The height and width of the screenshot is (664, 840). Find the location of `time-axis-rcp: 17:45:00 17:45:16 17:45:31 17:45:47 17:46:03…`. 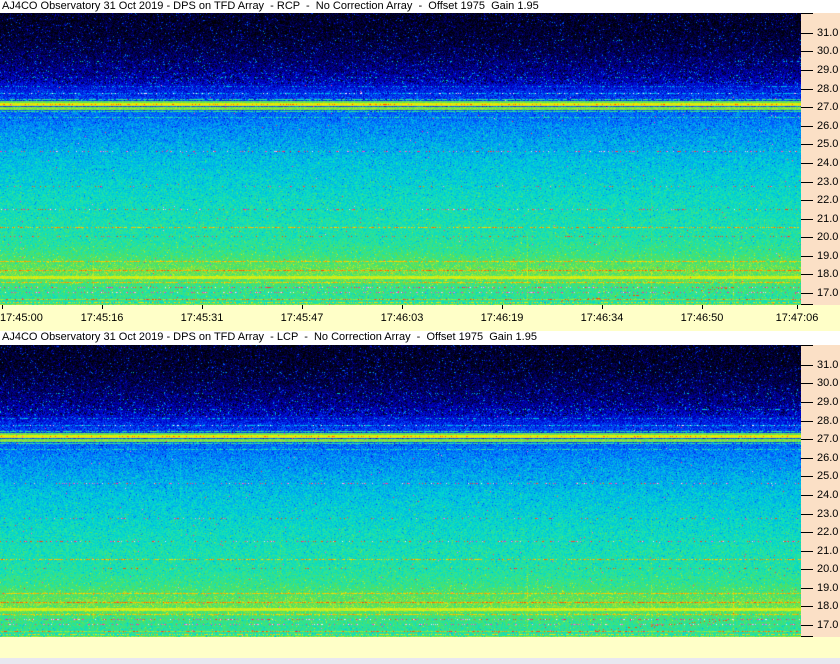

time-axis-rcp: 17:45:00 17:45:16 17:45:31 17:45:47 17:46:03… is located at coordinates (420, 318).